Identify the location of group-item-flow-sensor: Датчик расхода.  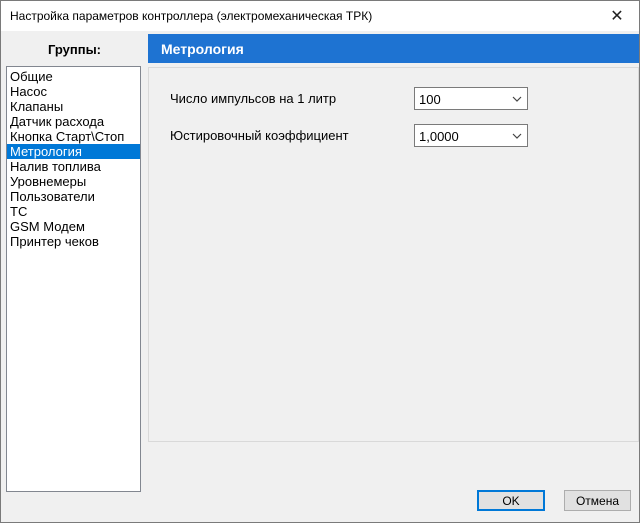
(73, 121).